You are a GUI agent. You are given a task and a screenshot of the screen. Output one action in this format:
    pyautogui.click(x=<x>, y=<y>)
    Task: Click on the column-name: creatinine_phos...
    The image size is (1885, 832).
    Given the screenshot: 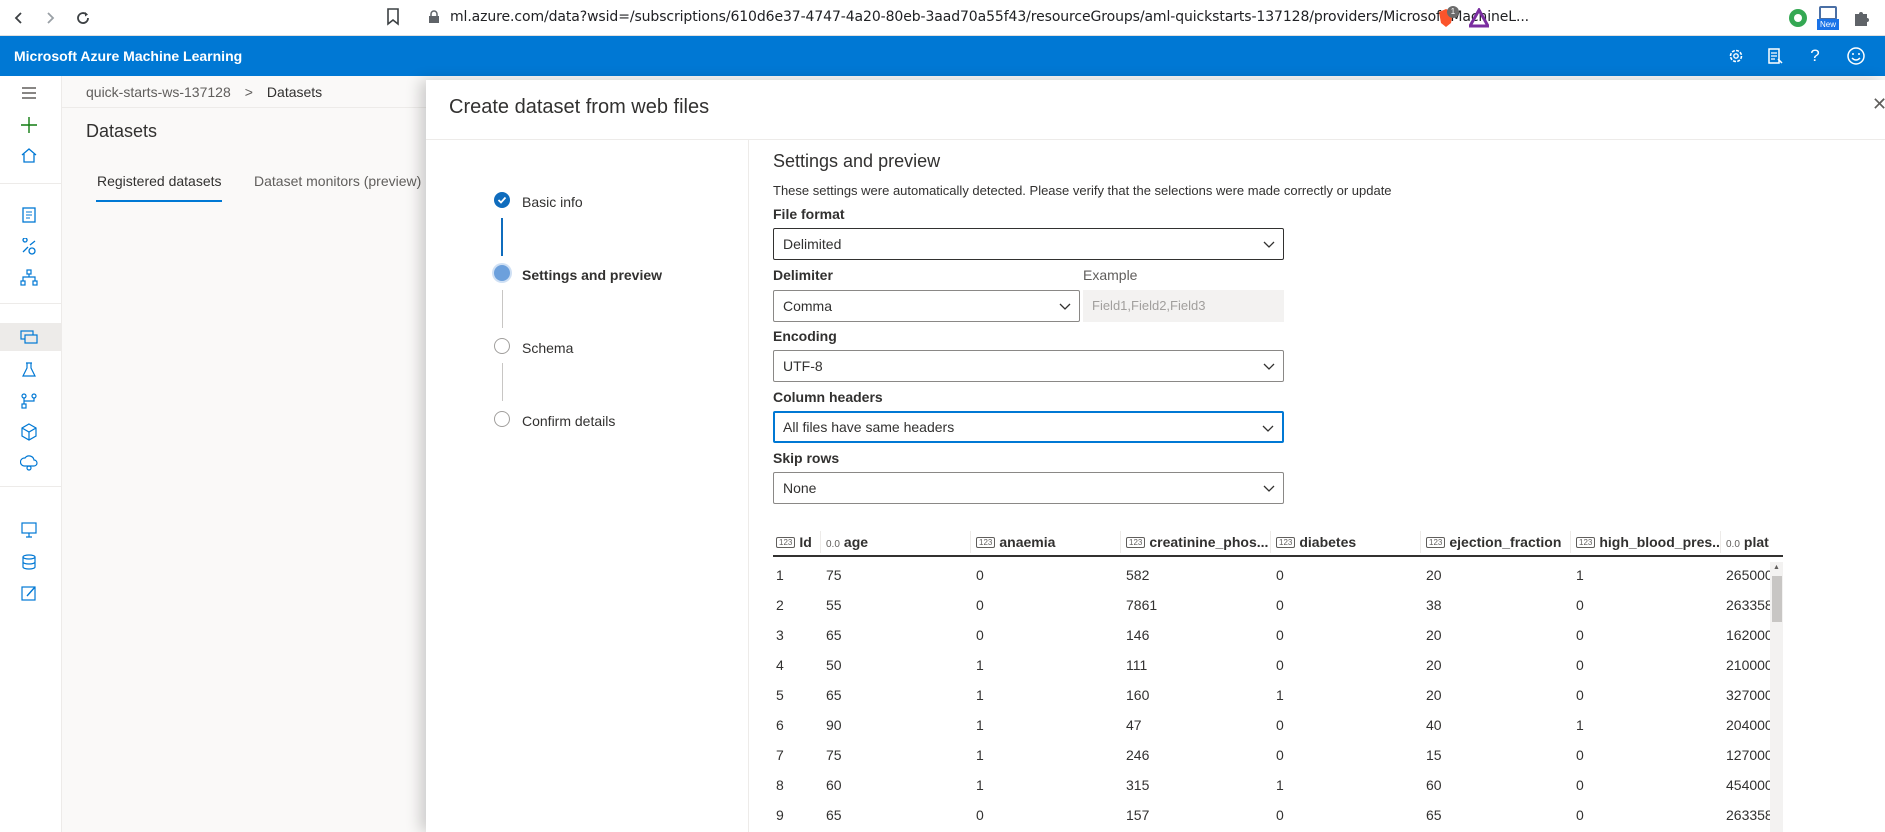 What is the action you would take?
    pyautogui.click(x=1209, y=542)
    